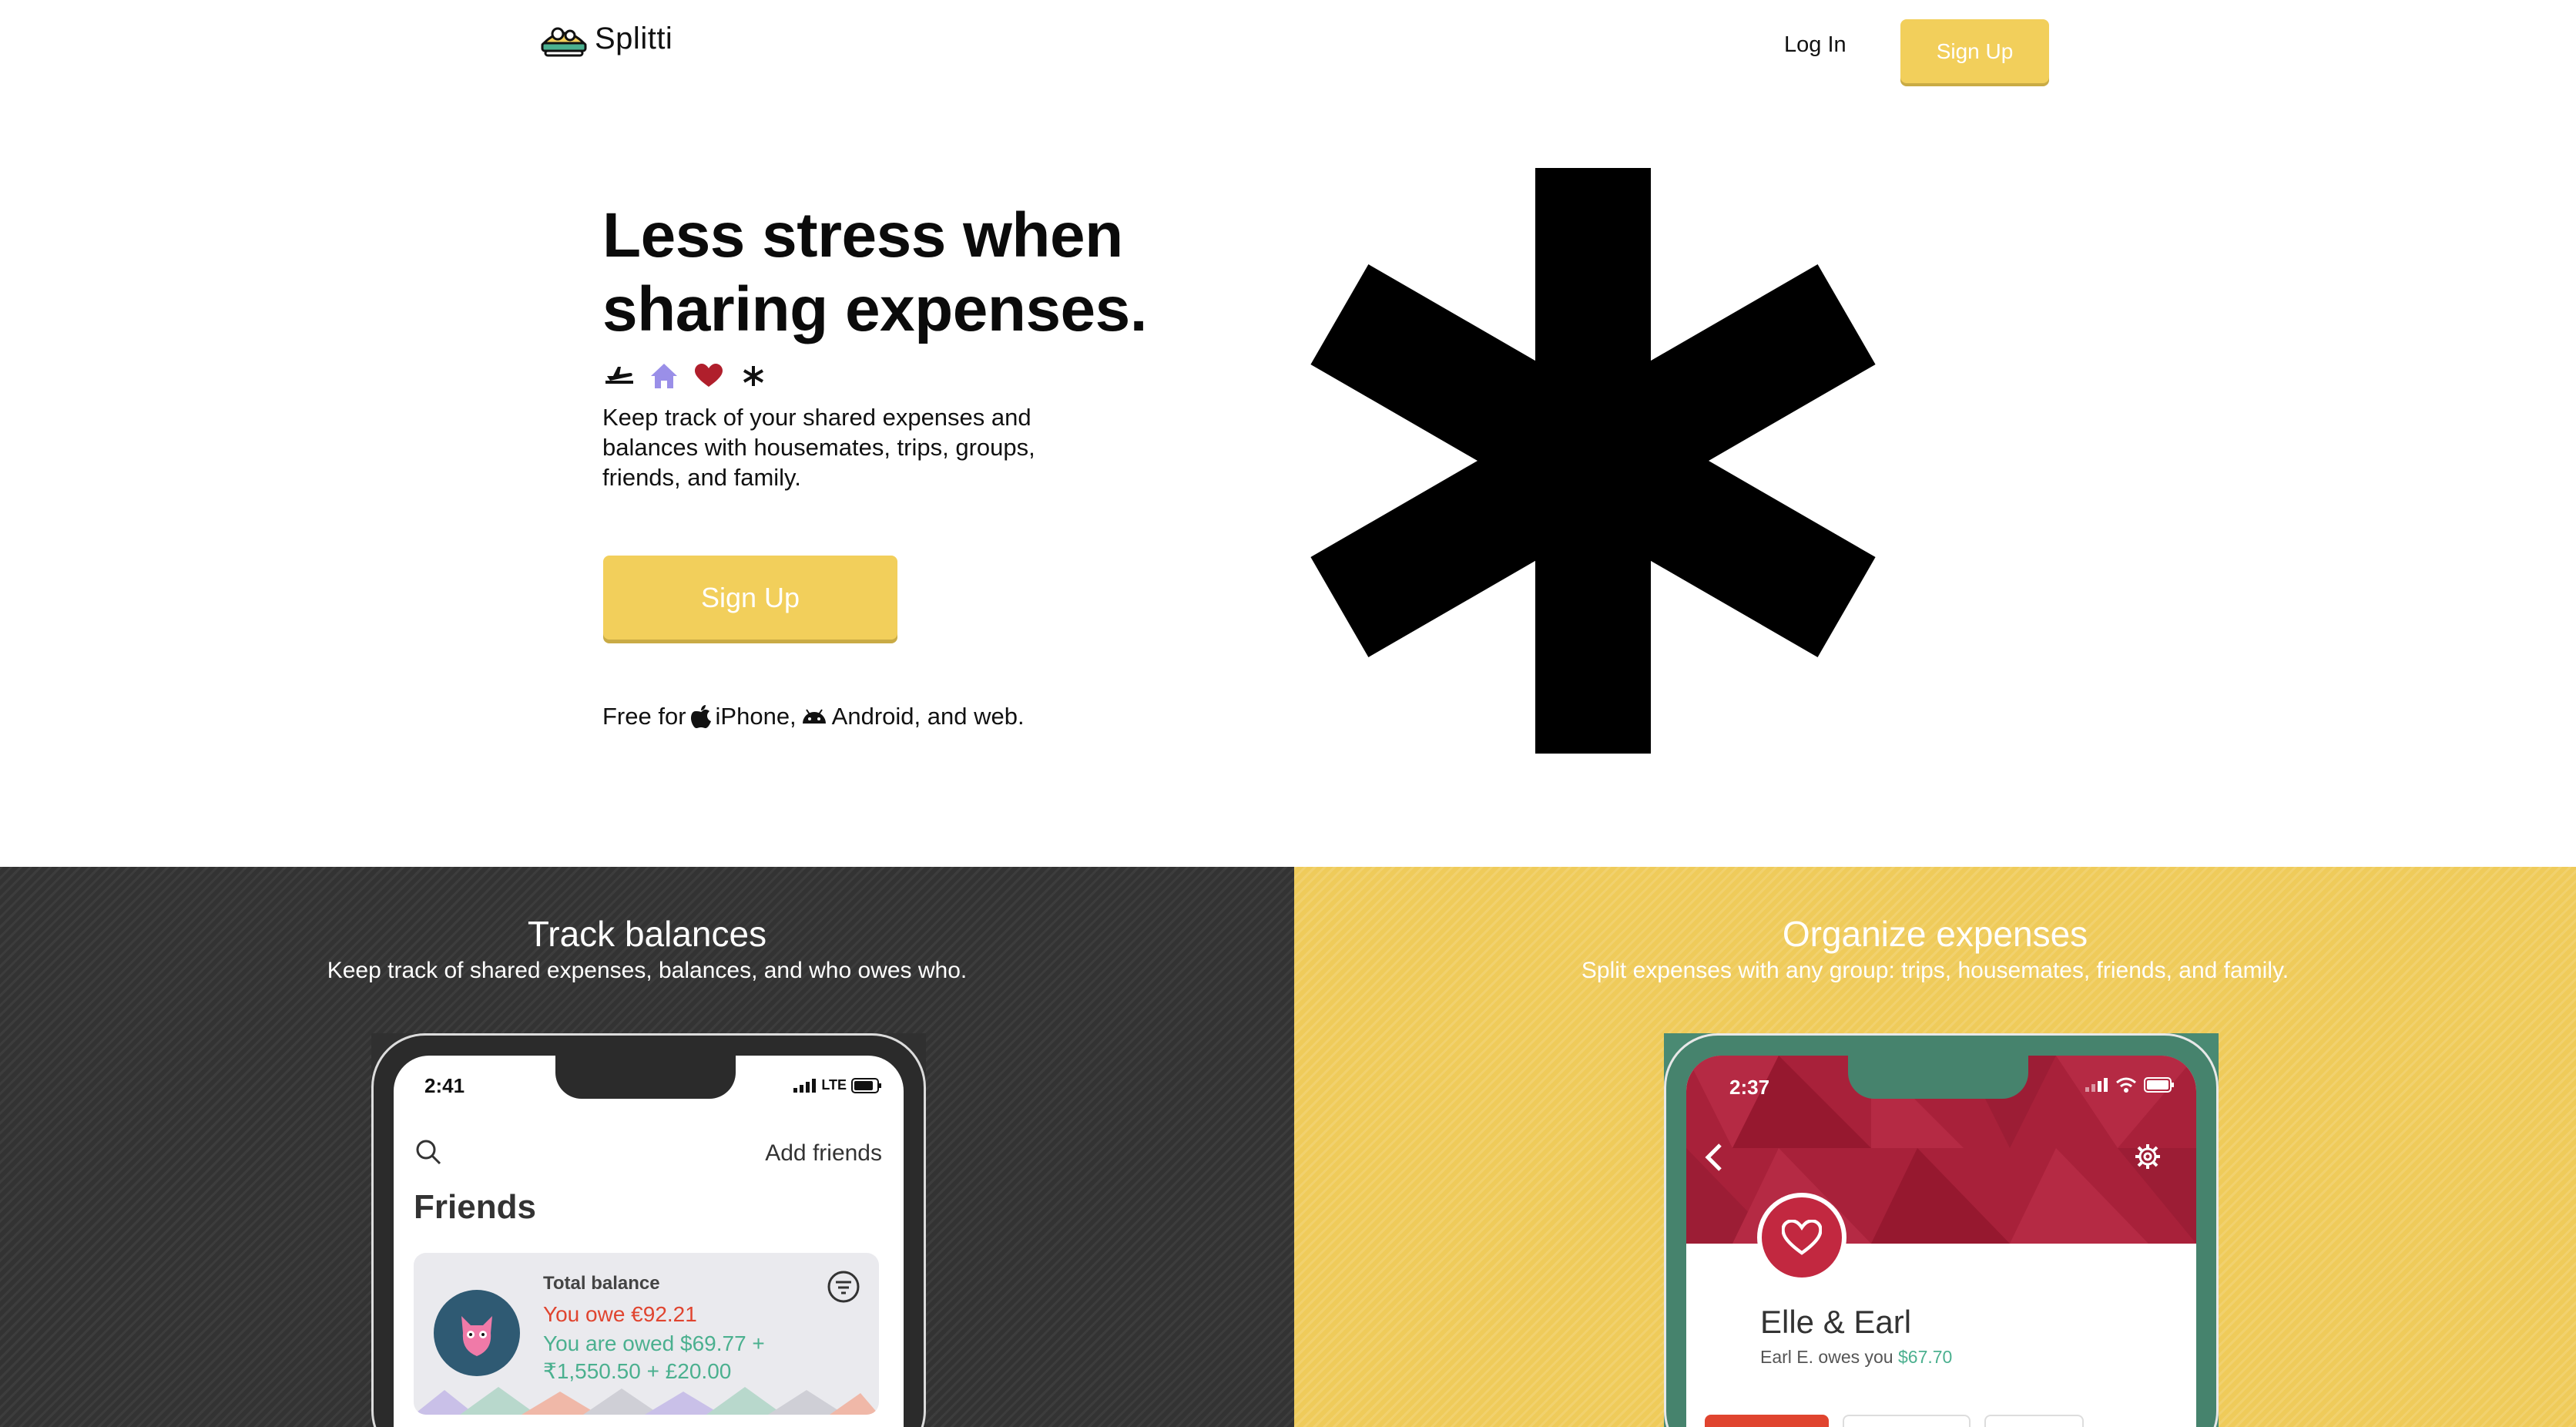  I want to click on avatar, so click(477, 1333).